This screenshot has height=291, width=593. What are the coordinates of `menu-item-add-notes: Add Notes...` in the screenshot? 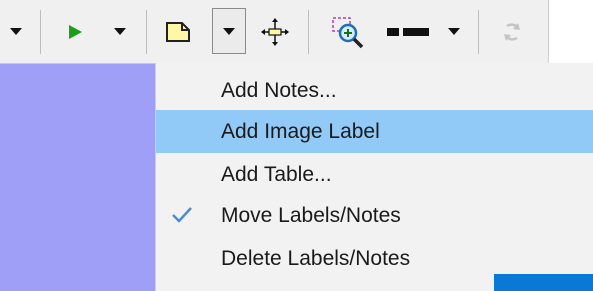 It's located at (374, 90).